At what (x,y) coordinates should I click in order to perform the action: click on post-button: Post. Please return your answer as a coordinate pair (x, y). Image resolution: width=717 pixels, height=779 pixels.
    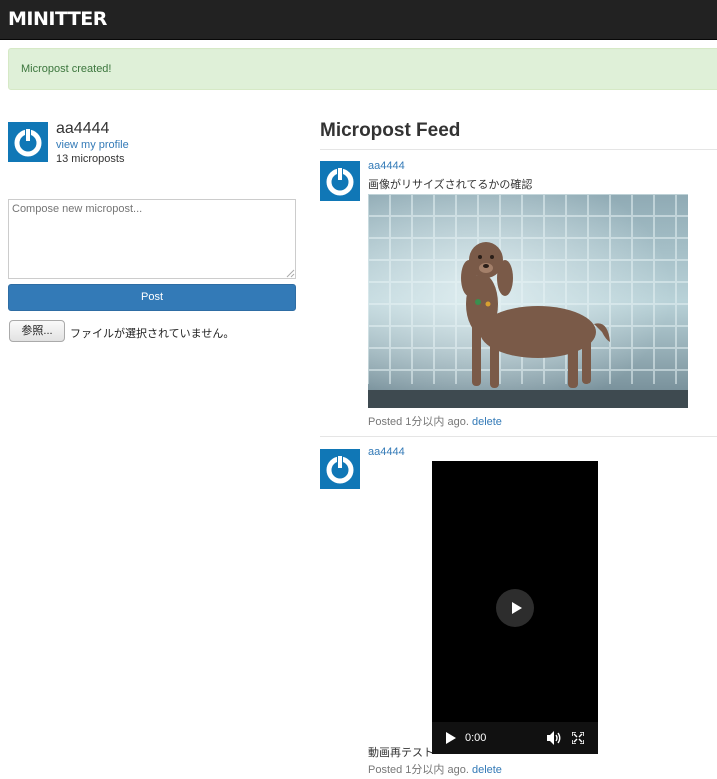
    Looking at the image, I should click on (152, 297).